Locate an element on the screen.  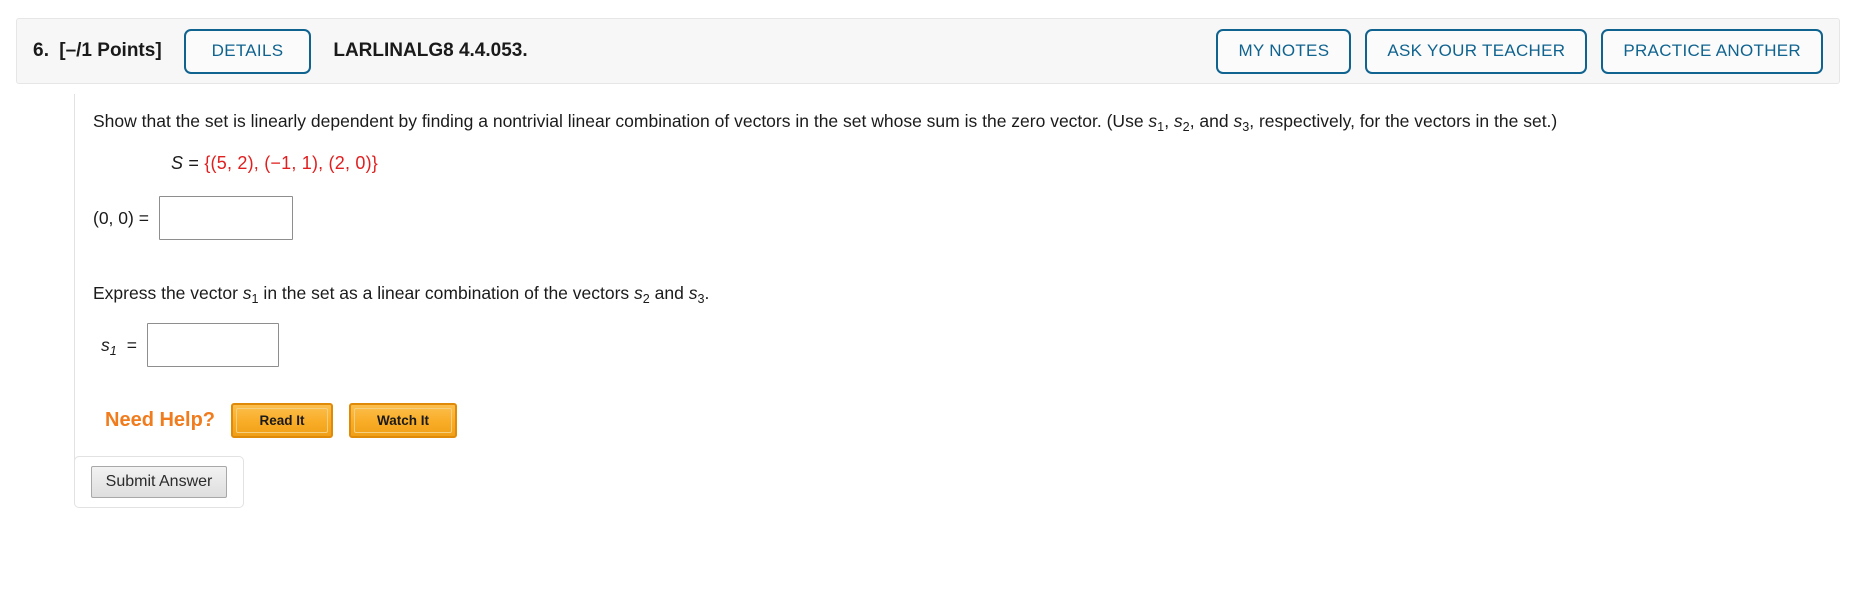
question-number: 6. is located at coordinates (41, 50).